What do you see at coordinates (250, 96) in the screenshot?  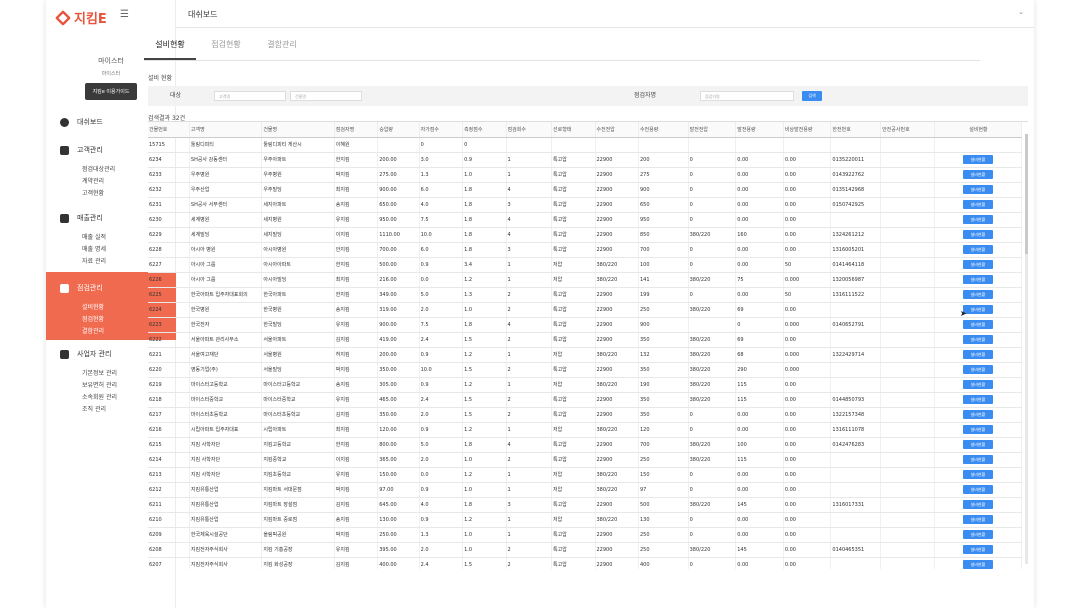 I see `customer-name-input: 고객명` at bounding box center [250, 96].